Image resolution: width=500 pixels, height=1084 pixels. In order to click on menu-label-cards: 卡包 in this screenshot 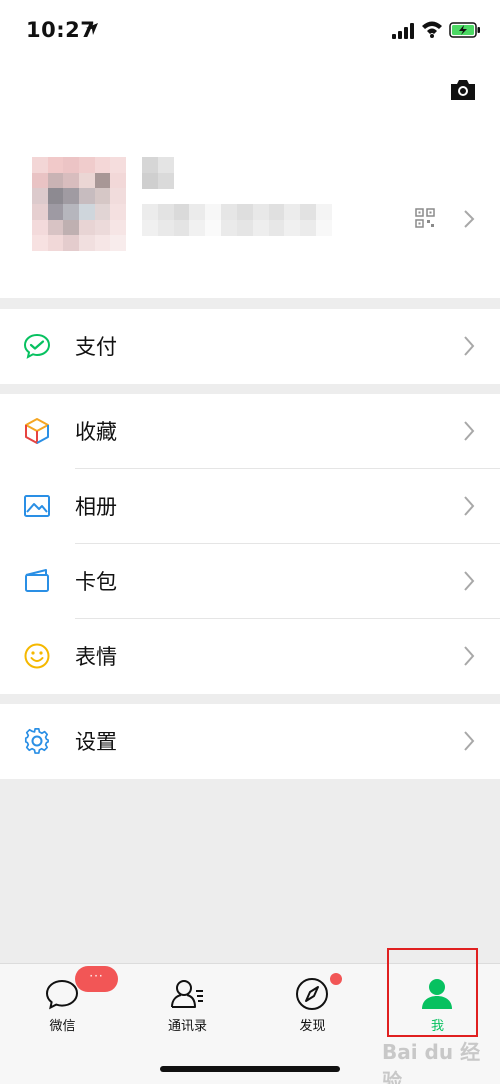, I will do `click(96, 582)`.